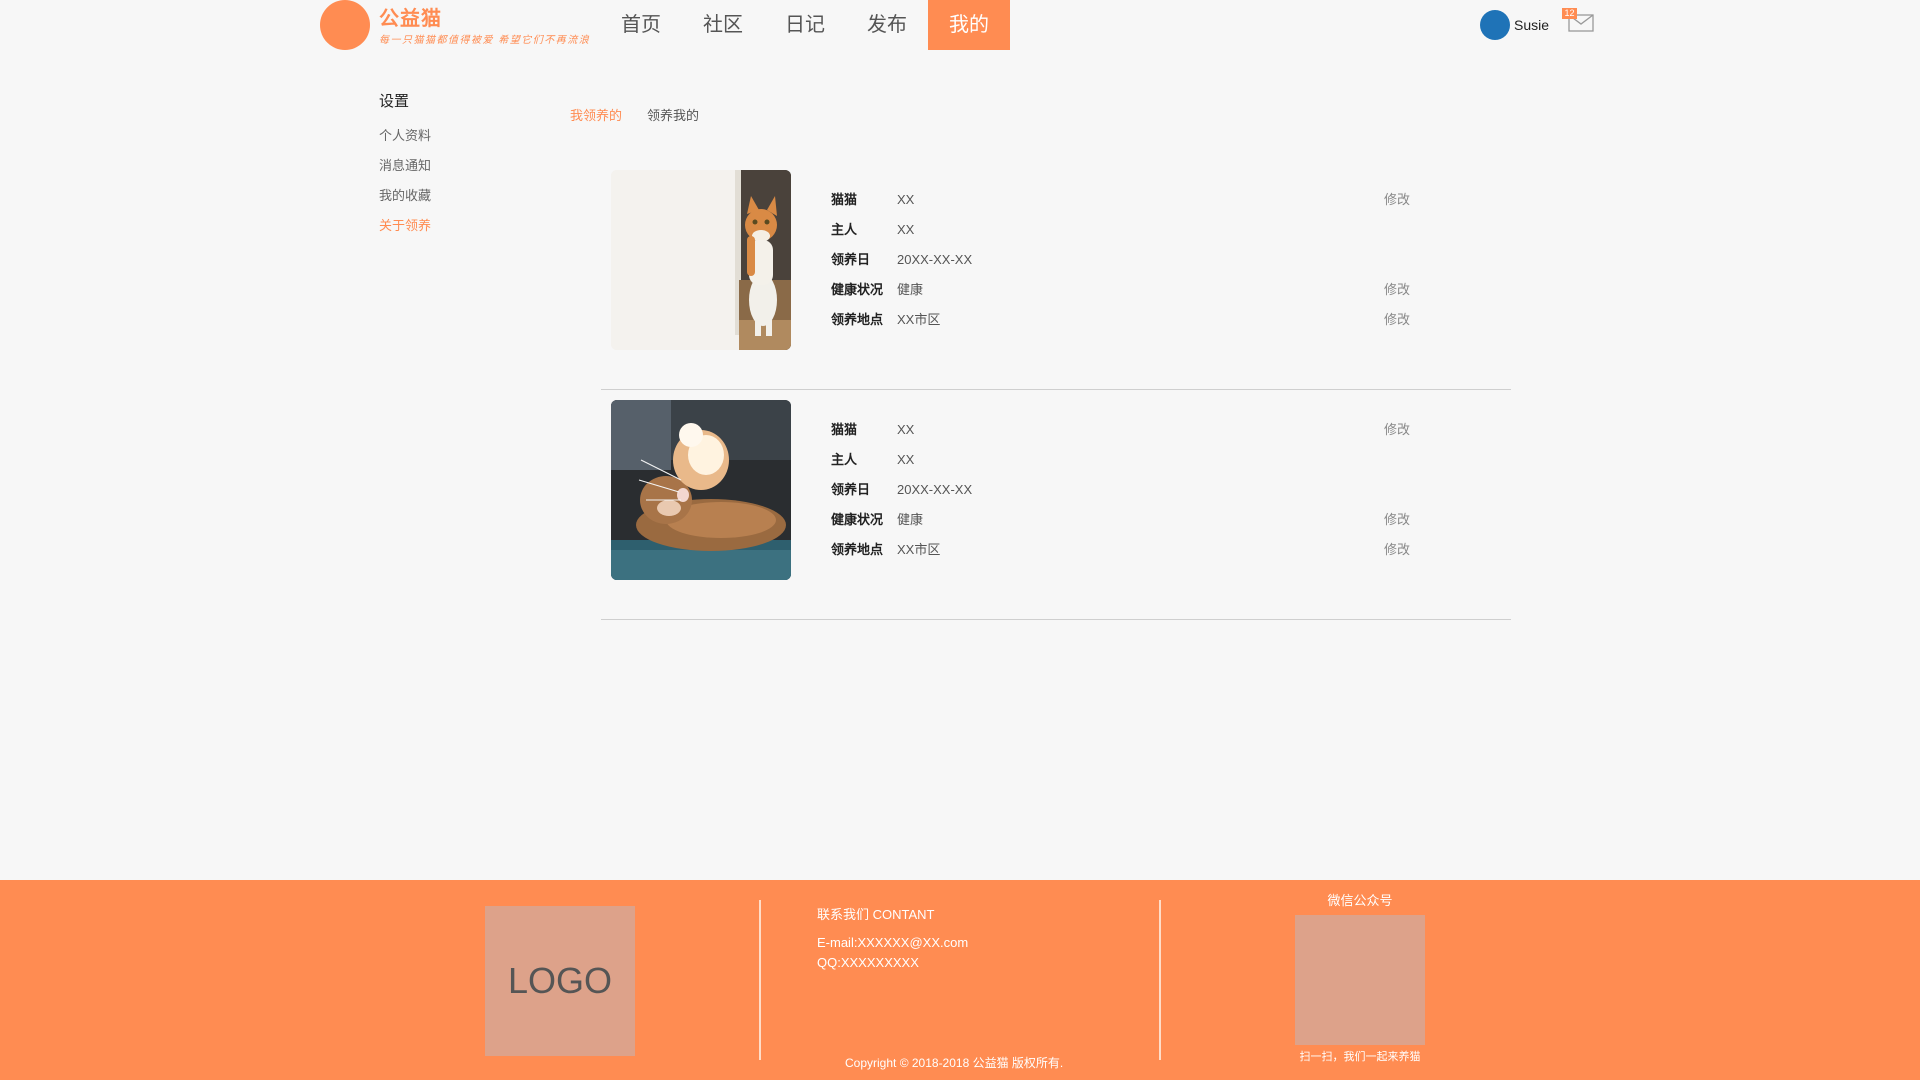 Image resolution: width=1920 pixels, height=1080 pixels. I want to click on settings-sidebar: 设置 个人资料 消息通知 我的收藏 关于领养, so click(454, 165).